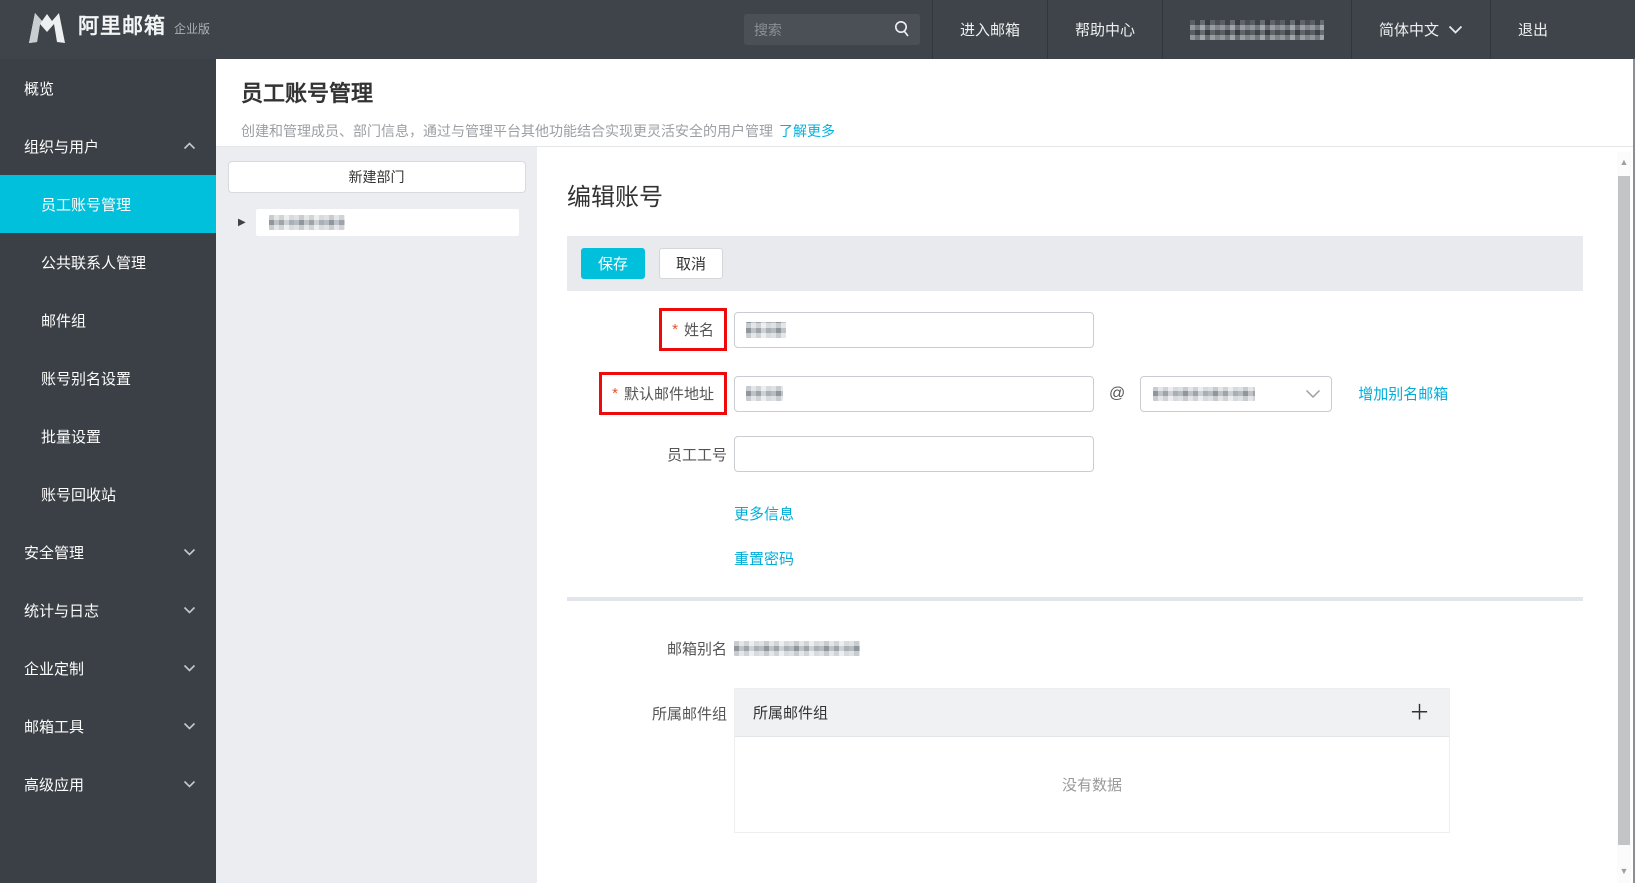 This screenshot has width=1635, height=883. I want to click on sidebar-item-batch-settings: 批量设置, so click(108, 436).